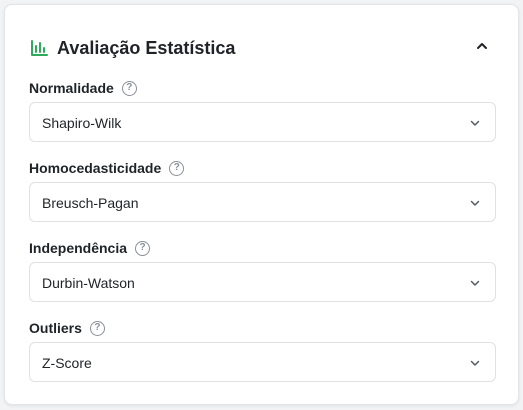 This screenshot has height=410, width=523. Describe the element at coordinates (88, 283) in the screenshot. I see `select-value: Durbin-Watson` at that location.